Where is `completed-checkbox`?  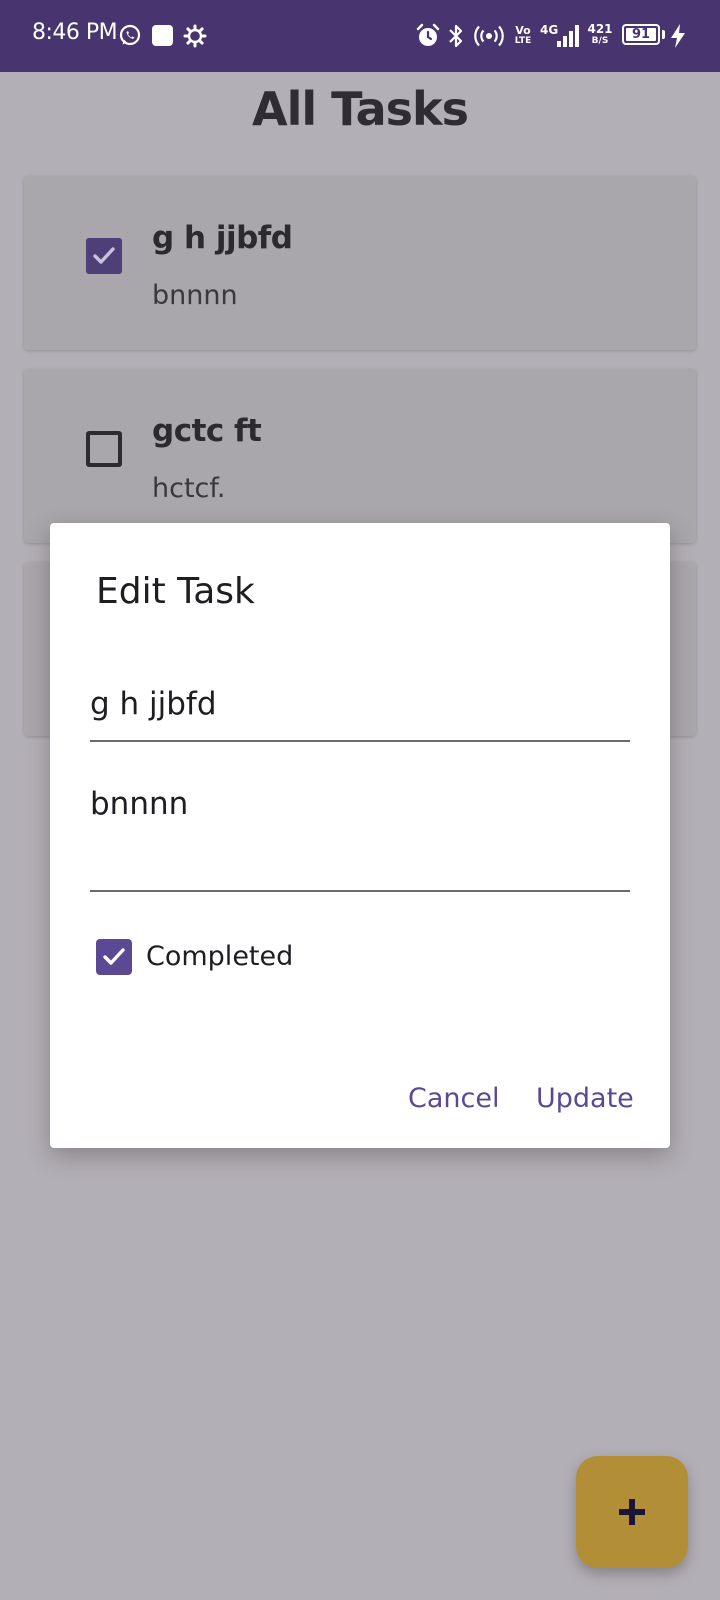 completed-checkbox is located at coordinates (114, 957).